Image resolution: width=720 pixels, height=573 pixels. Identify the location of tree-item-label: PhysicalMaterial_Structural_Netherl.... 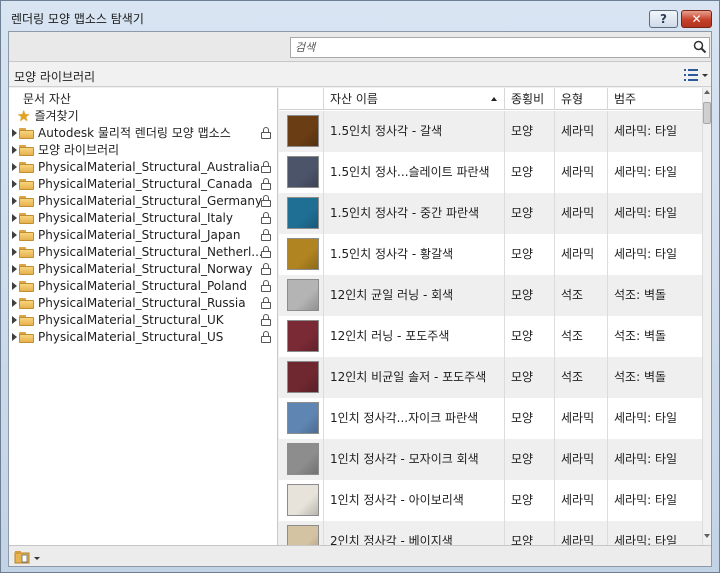
(150, 251).